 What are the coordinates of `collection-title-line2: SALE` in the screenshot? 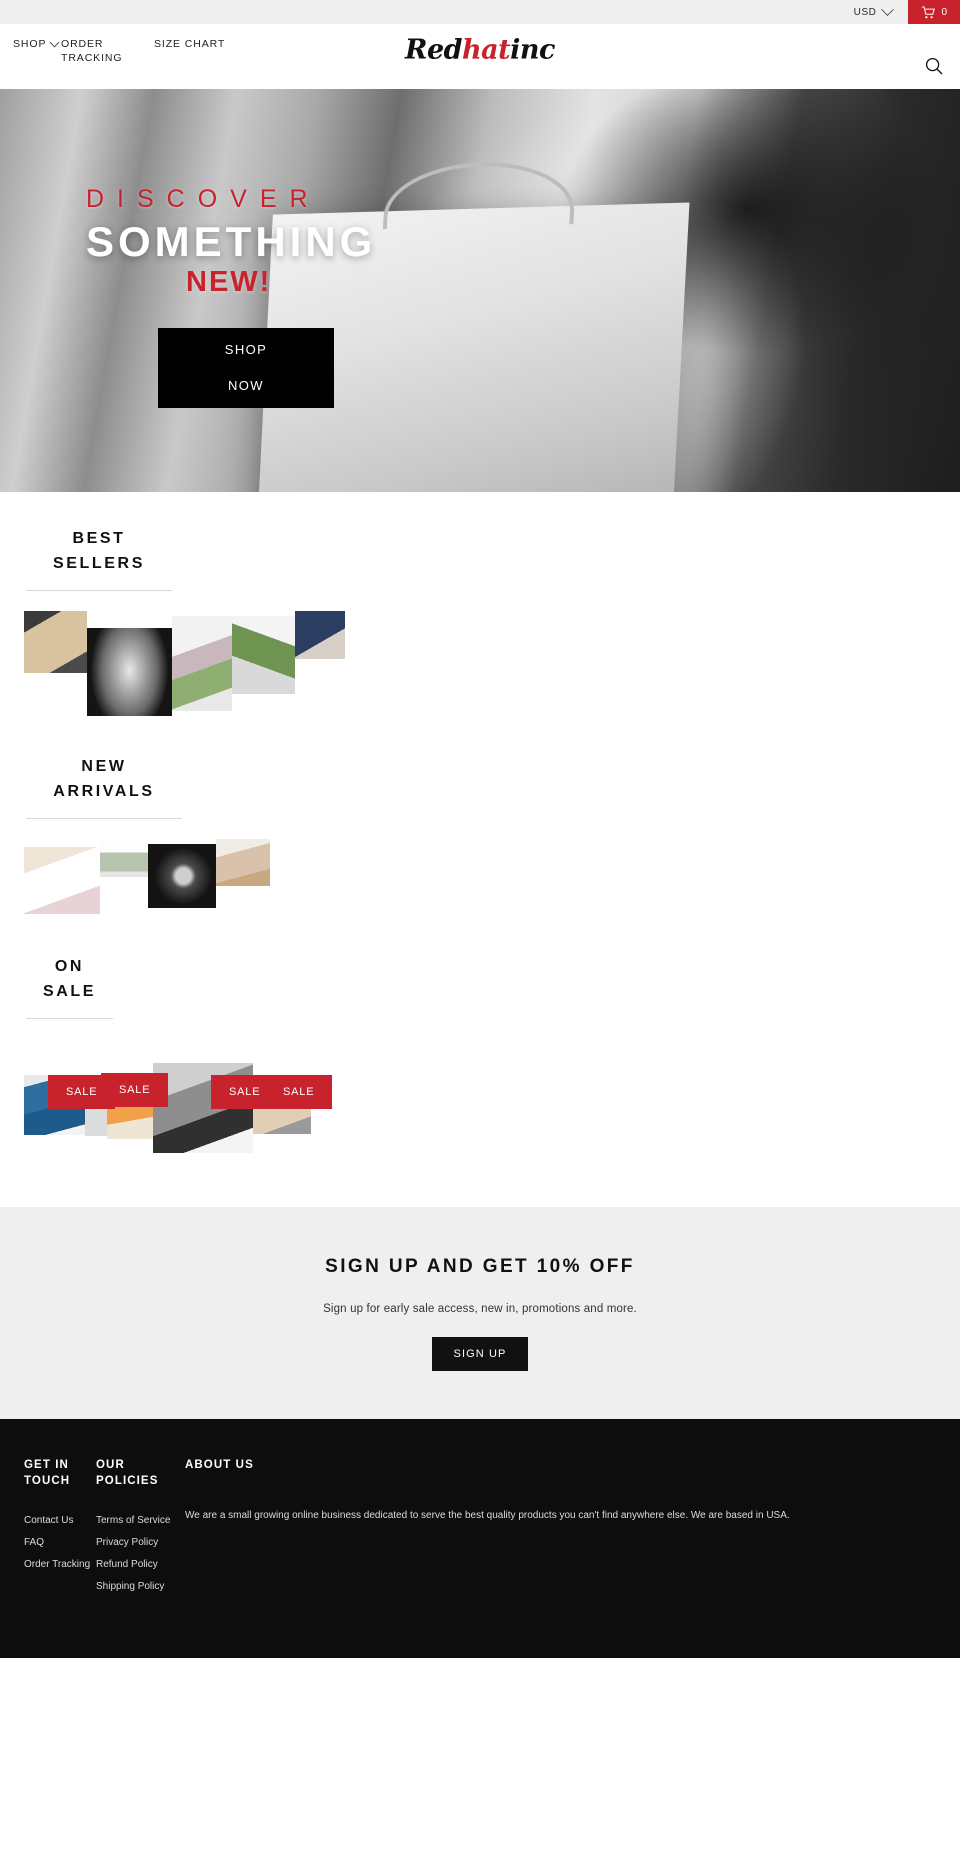 It's located at (69, 991).